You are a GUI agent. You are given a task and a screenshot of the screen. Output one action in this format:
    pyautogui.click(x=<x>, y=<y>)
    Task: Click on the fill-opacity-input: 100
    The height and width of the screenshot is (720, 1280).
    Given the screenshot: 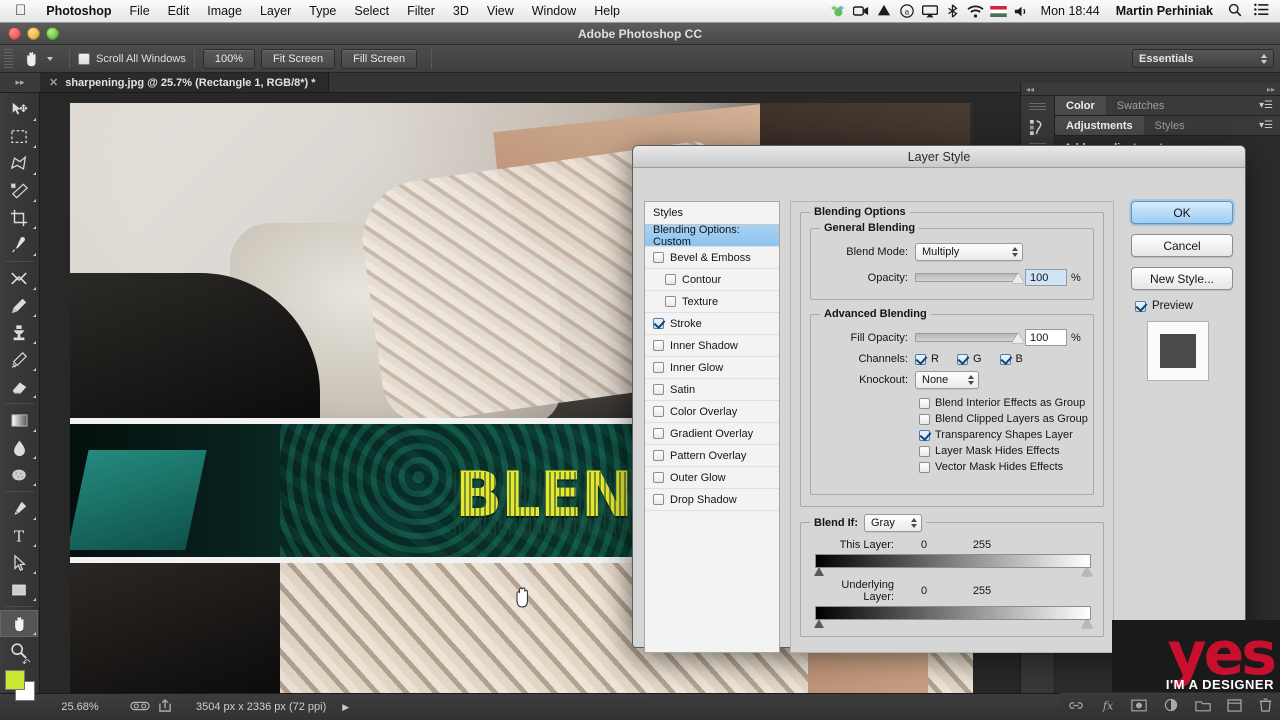 What is the action you would take?
    pyautogui.click(x=1046, y=337)
    